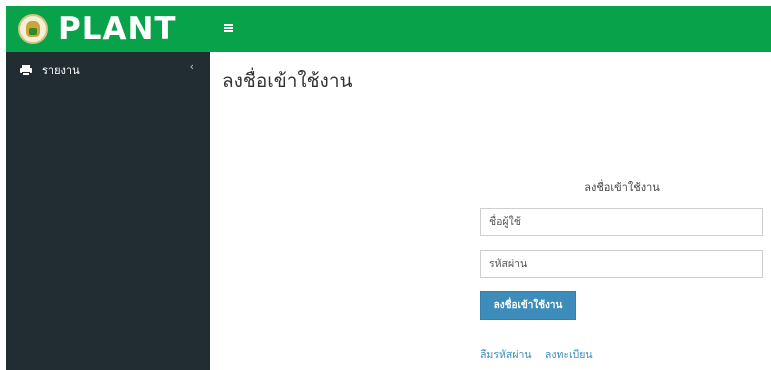  I want to click on brand-title: PLANT, so click(117, 28).